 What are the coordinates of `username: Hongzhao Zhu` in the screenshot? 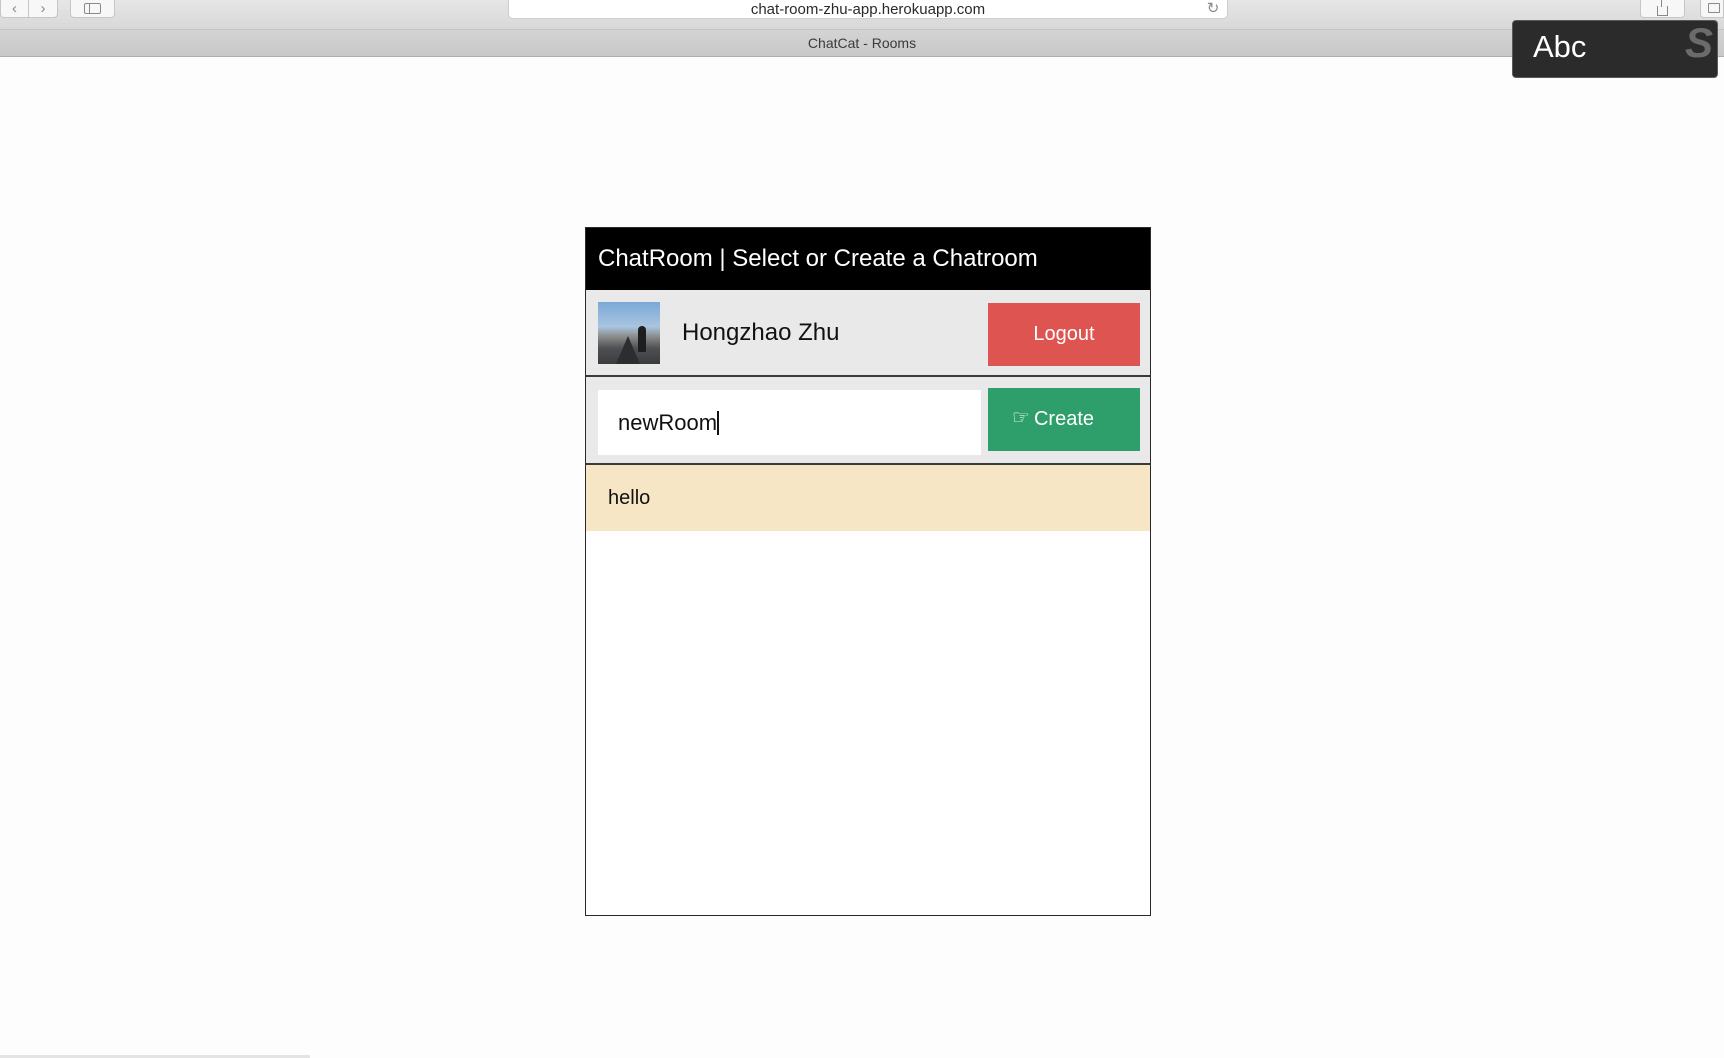 It's located at (761, 332).